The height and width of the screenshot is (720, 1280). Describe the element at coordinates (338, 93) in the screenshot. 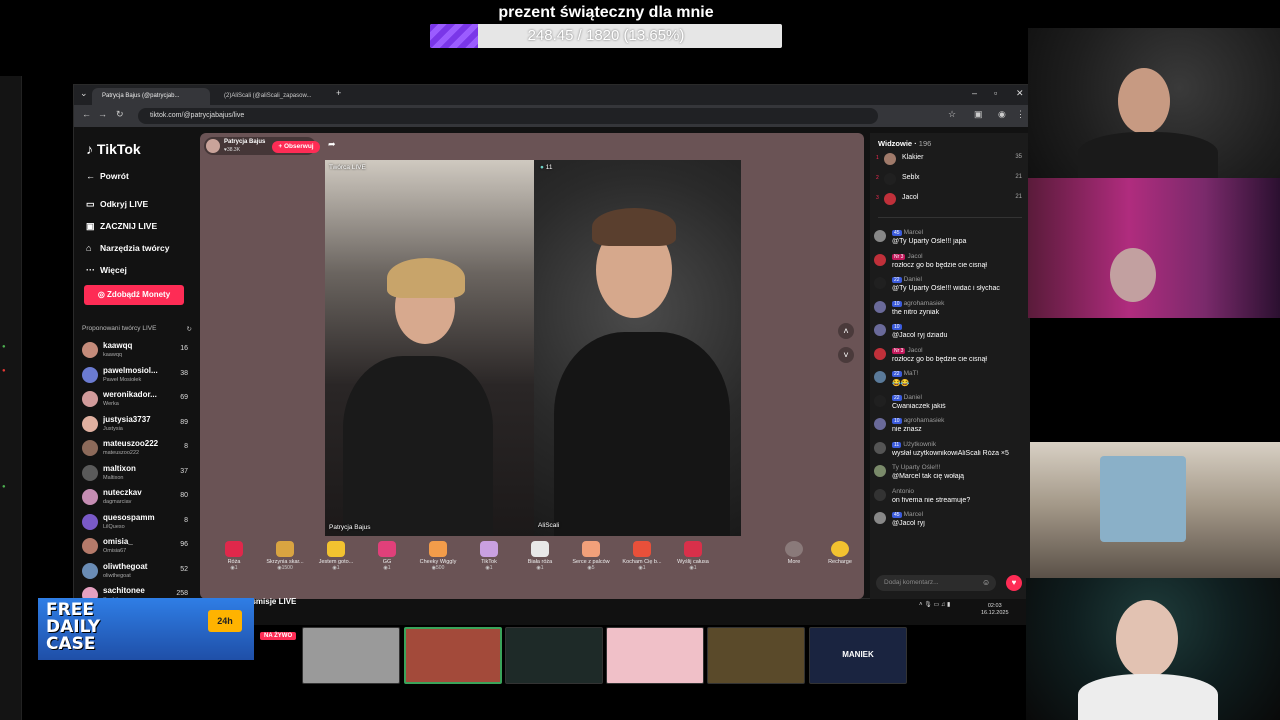

I see `plus-icon: +` at that location.